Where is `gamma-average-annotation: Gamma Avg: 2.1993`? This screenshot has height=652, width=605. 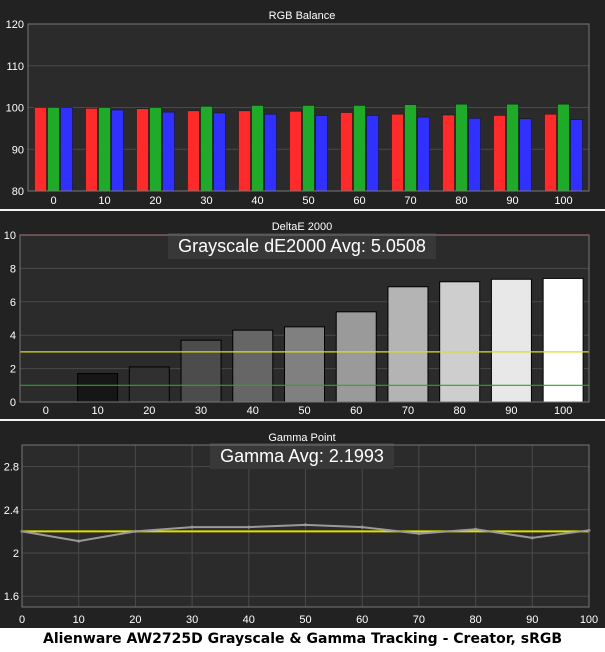
gamma-average-annotation: Gamma Avg: 2.1993 is located at coordinates (302, 456).